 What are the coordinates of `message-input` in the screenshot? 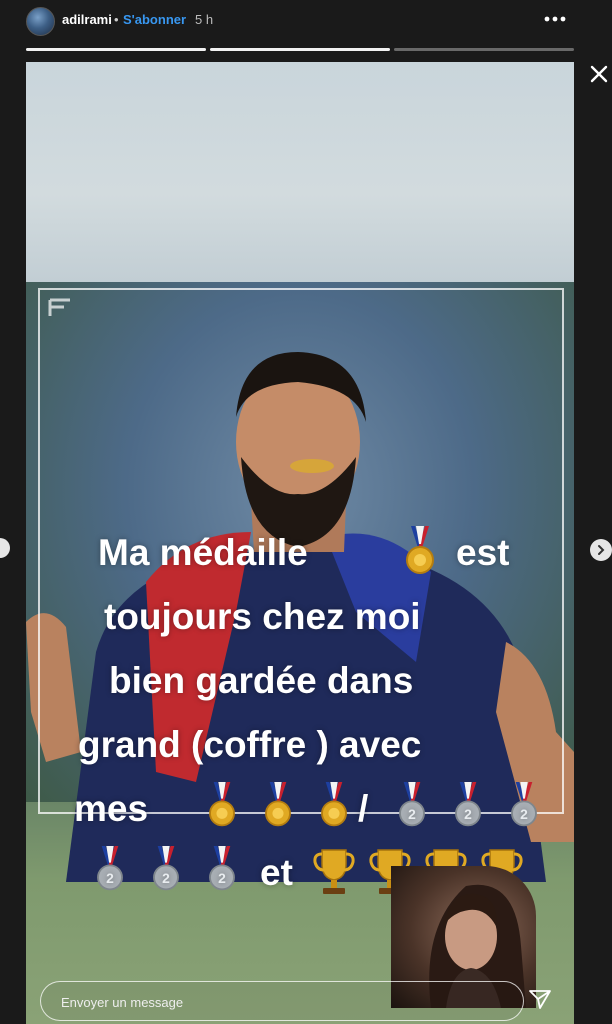 It's located at (281, 1002).